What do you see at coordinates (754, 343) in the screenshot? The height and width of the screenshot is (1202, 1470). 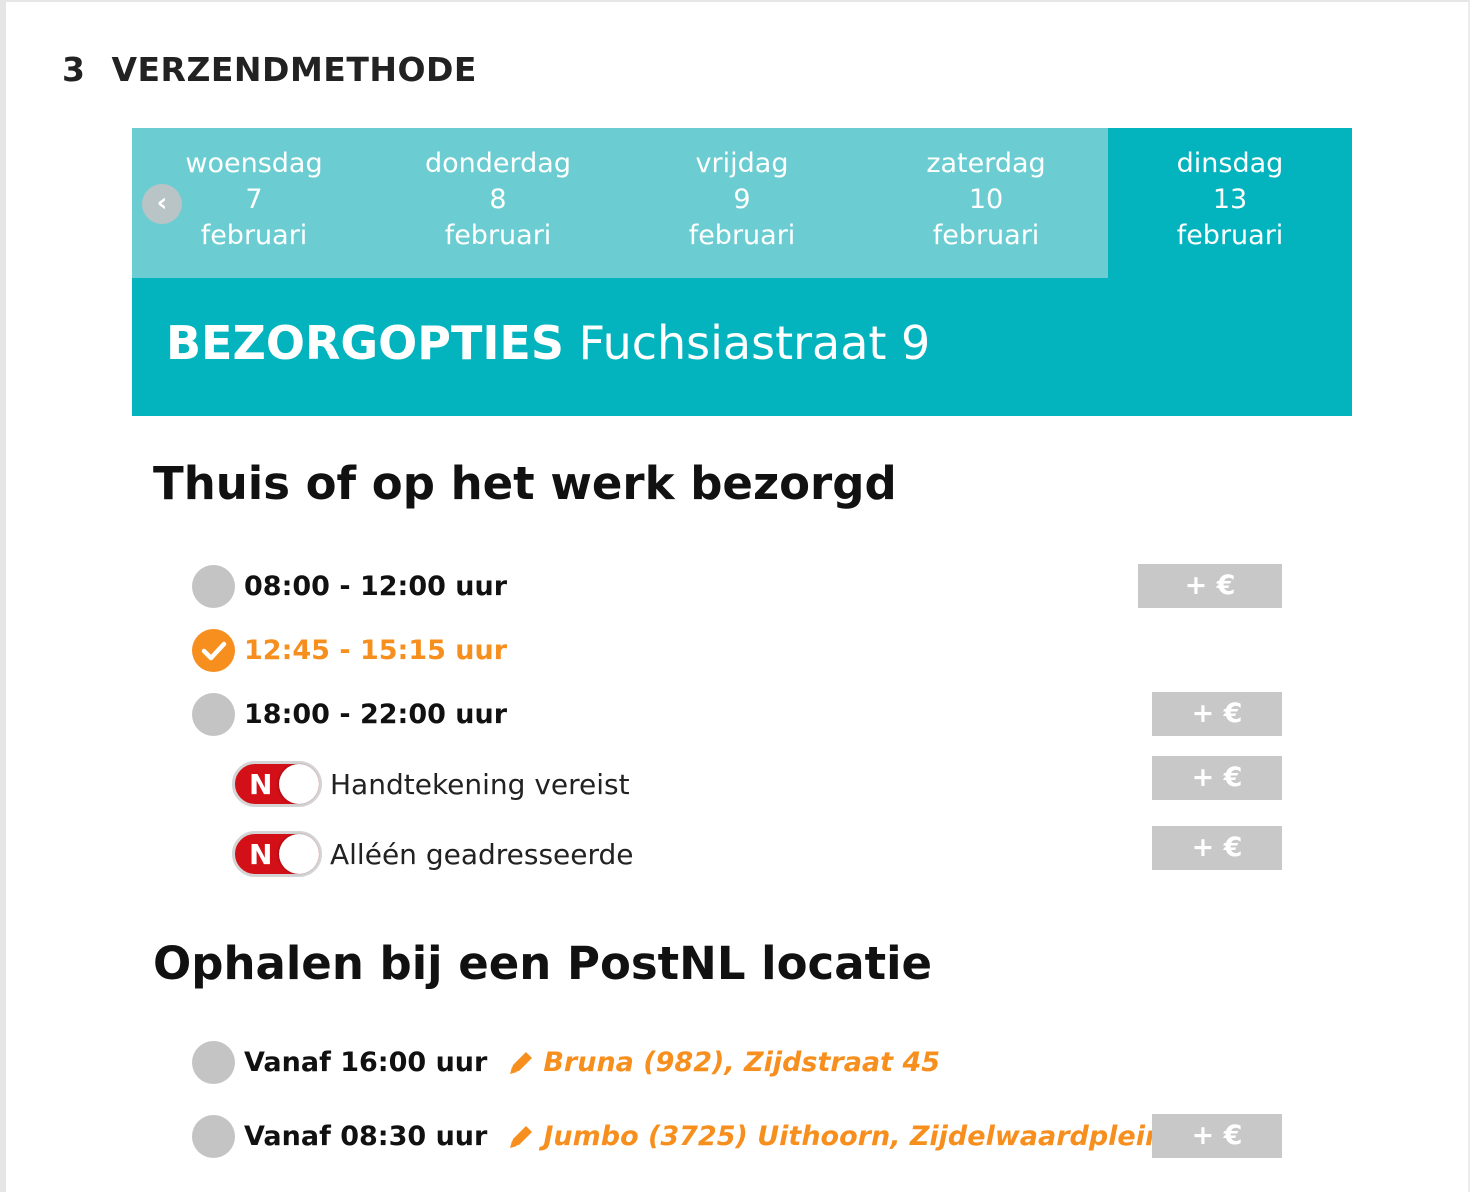 I see `banner-address: Fuchsiastraat 9` at bounding box center [754, 343].